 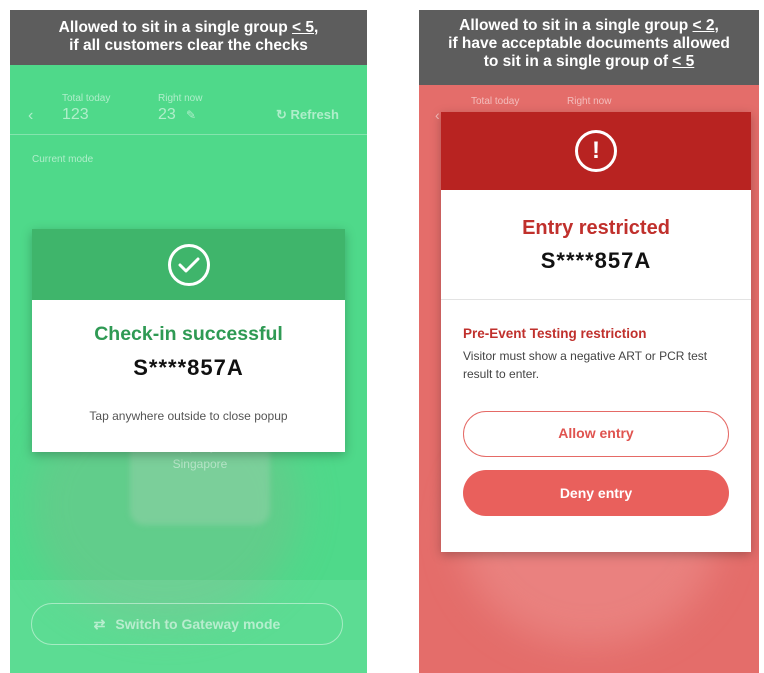 I want to click on right-now-value: 23, so click(x=167, y=114).